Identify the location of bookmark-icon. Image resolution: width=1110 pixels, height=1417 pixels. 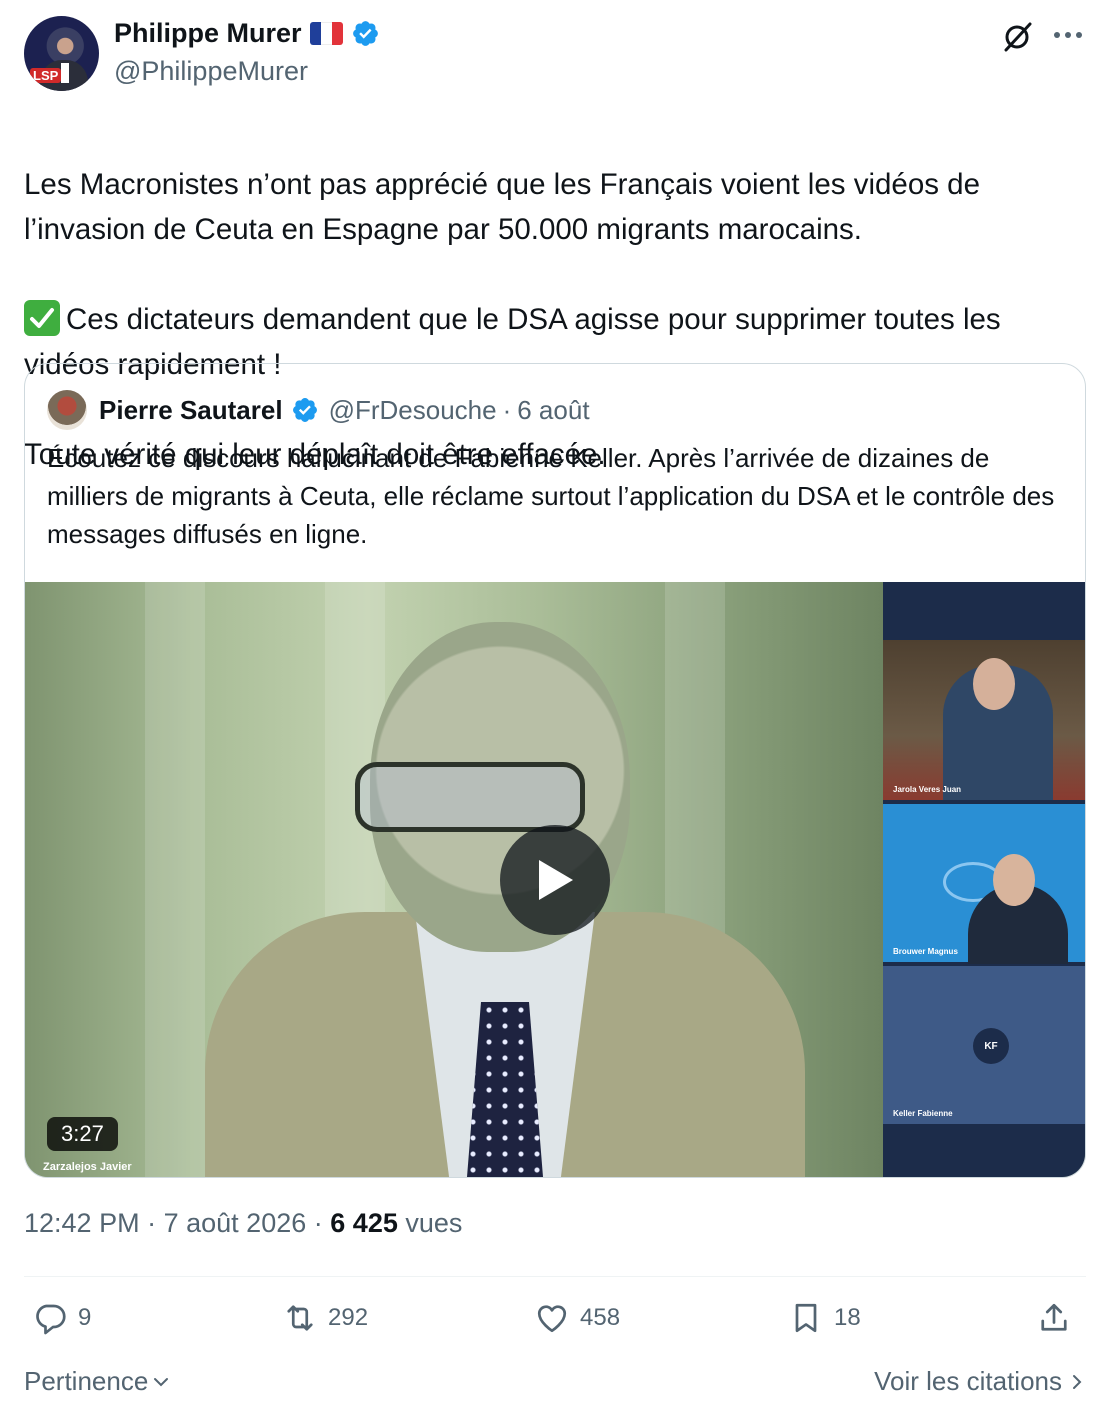
(806, 1318).